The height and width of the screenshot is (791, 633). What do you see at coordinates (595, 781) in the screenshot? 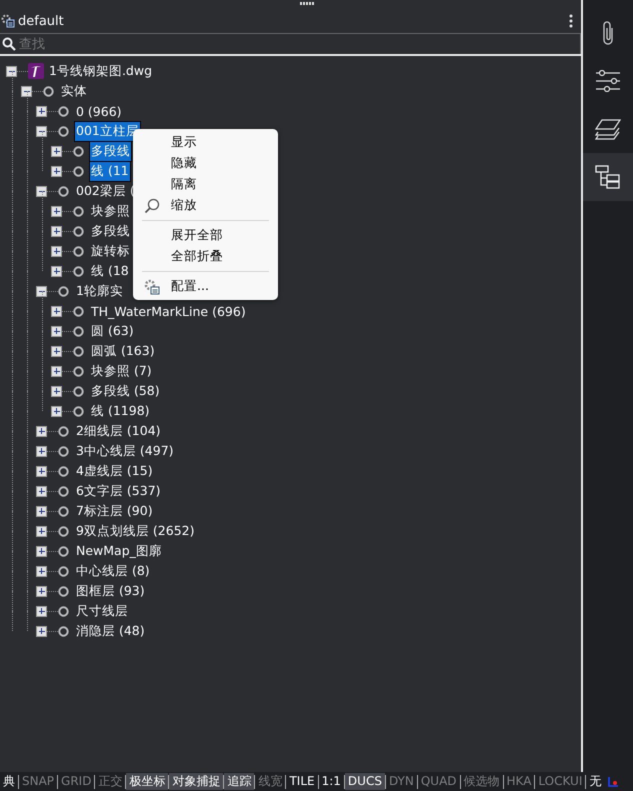
I see `status-toggle: 无` at bounding box center [595, 781].